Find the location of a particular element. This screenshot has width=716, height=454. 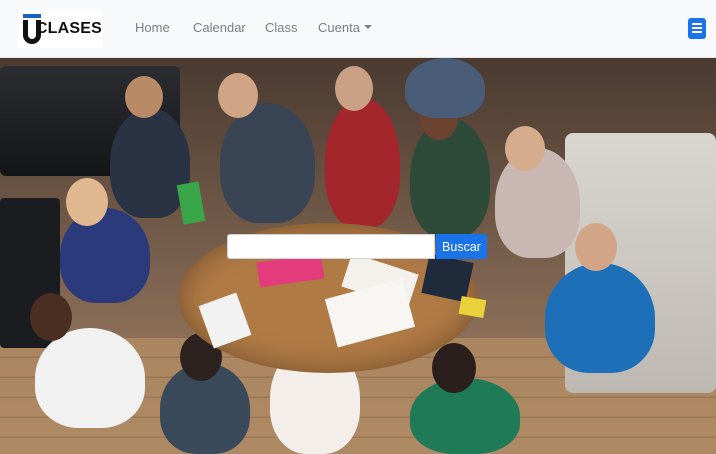

brand-logo: CLASES is located at coordinates (60, 28).